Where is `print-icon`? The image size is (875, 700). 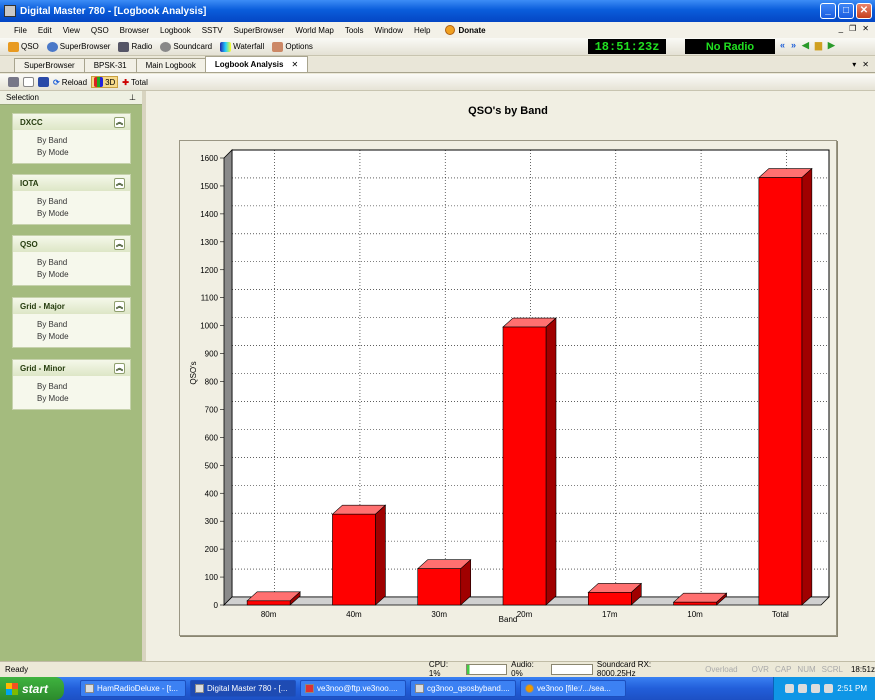 print-icon is located at coordinates (13, 82).